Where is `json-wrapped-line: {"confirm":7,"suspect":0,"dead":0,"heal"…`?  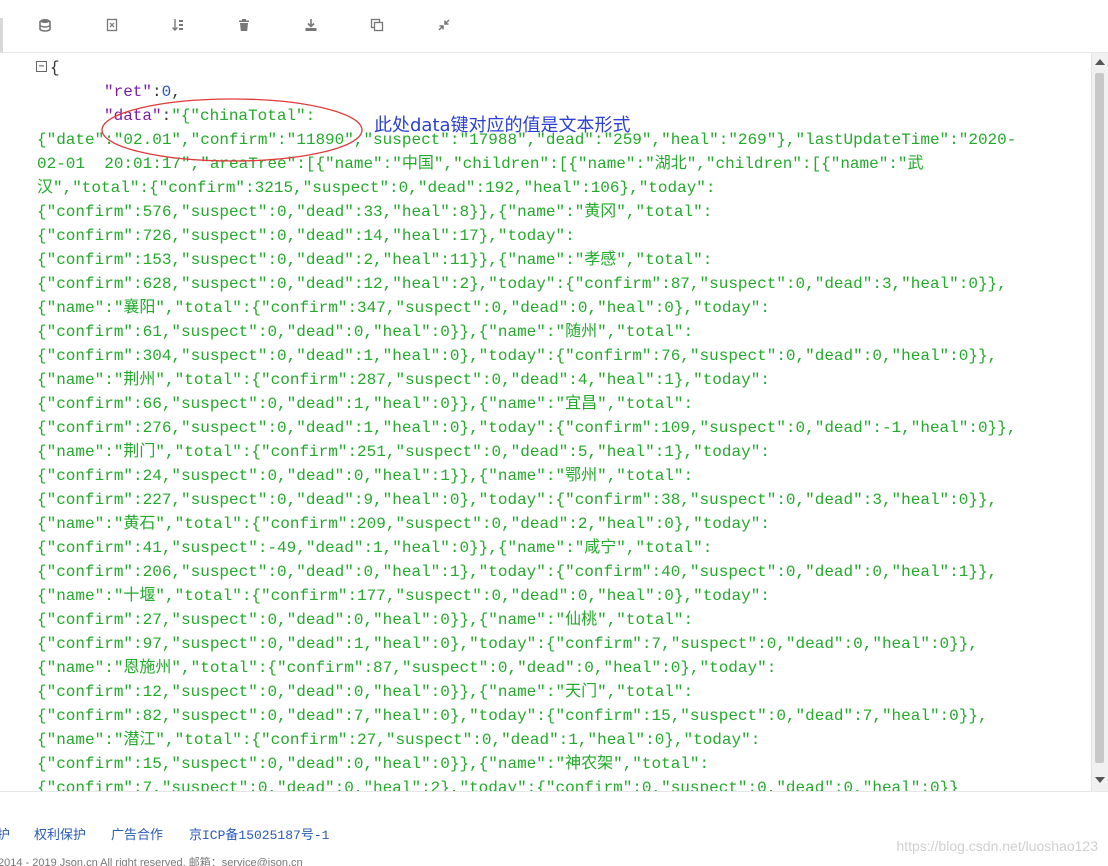
json-wrapped-line: {"confirm":7,"suspect":0,"dead":0,"heal"… is located at coordinates (498, 785).